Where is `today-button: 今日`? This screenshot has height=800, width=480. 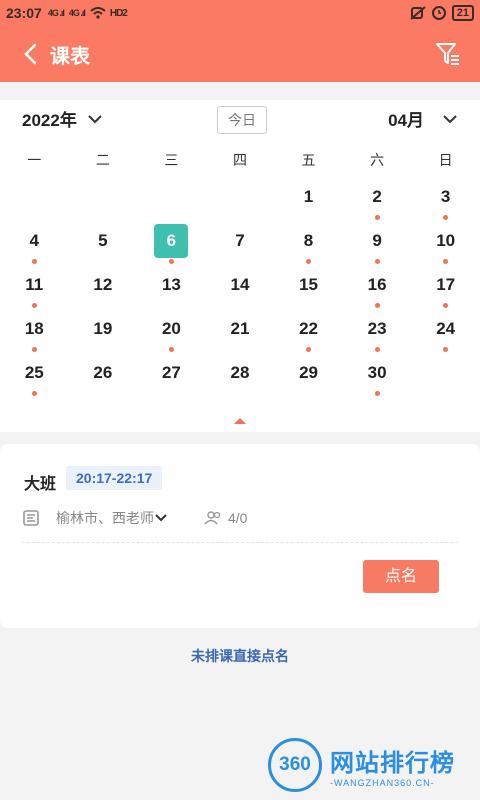 today-button: 今日 is located at coordinates (242, 120).